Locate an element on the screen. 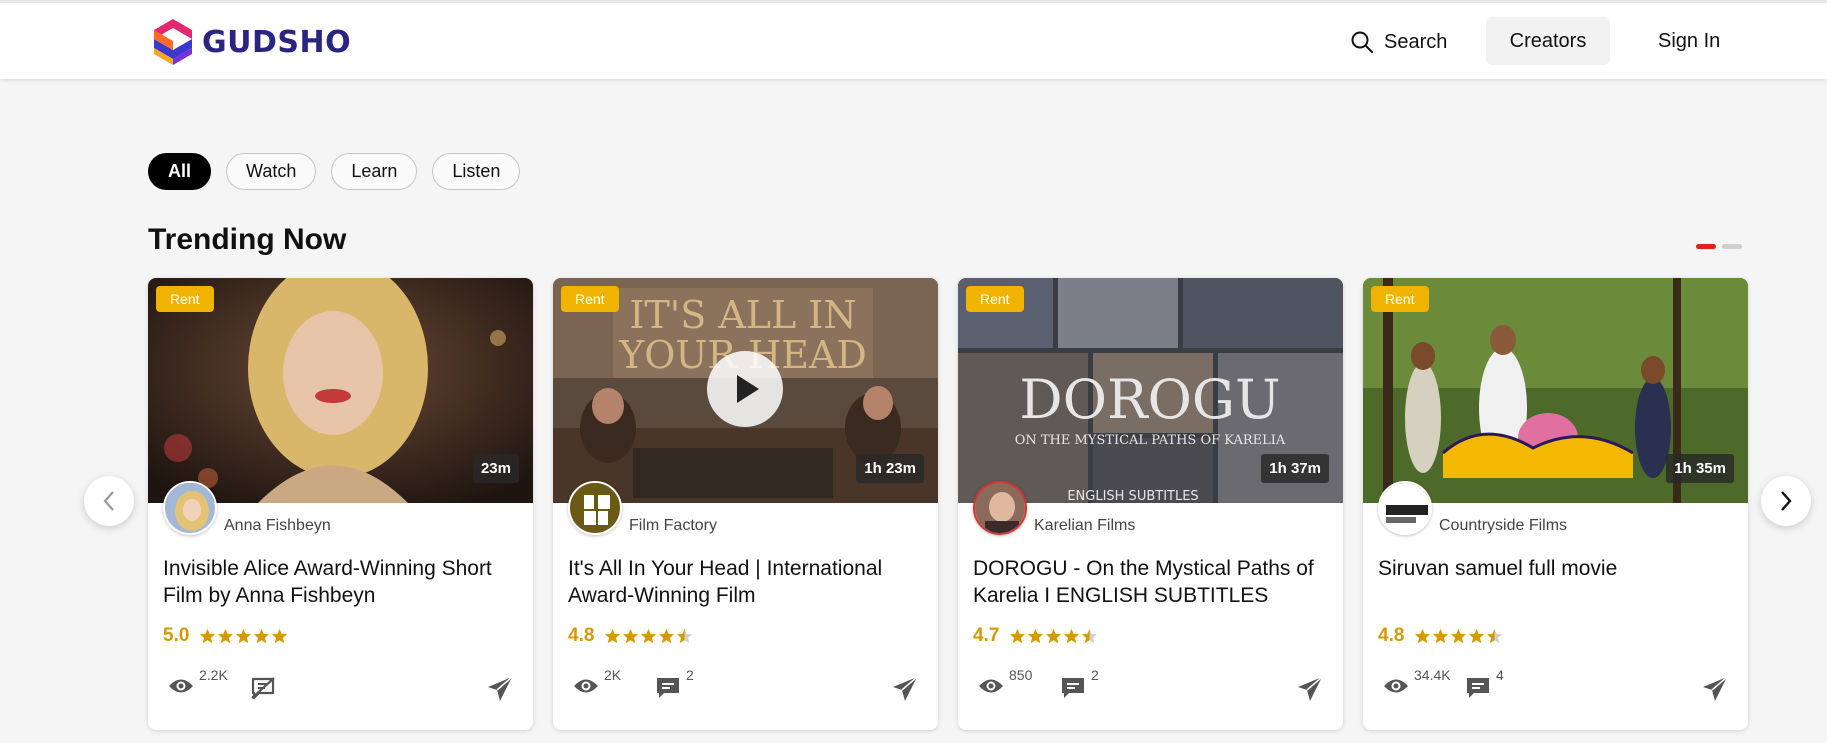  play-button is located at coordinates (745, 389).